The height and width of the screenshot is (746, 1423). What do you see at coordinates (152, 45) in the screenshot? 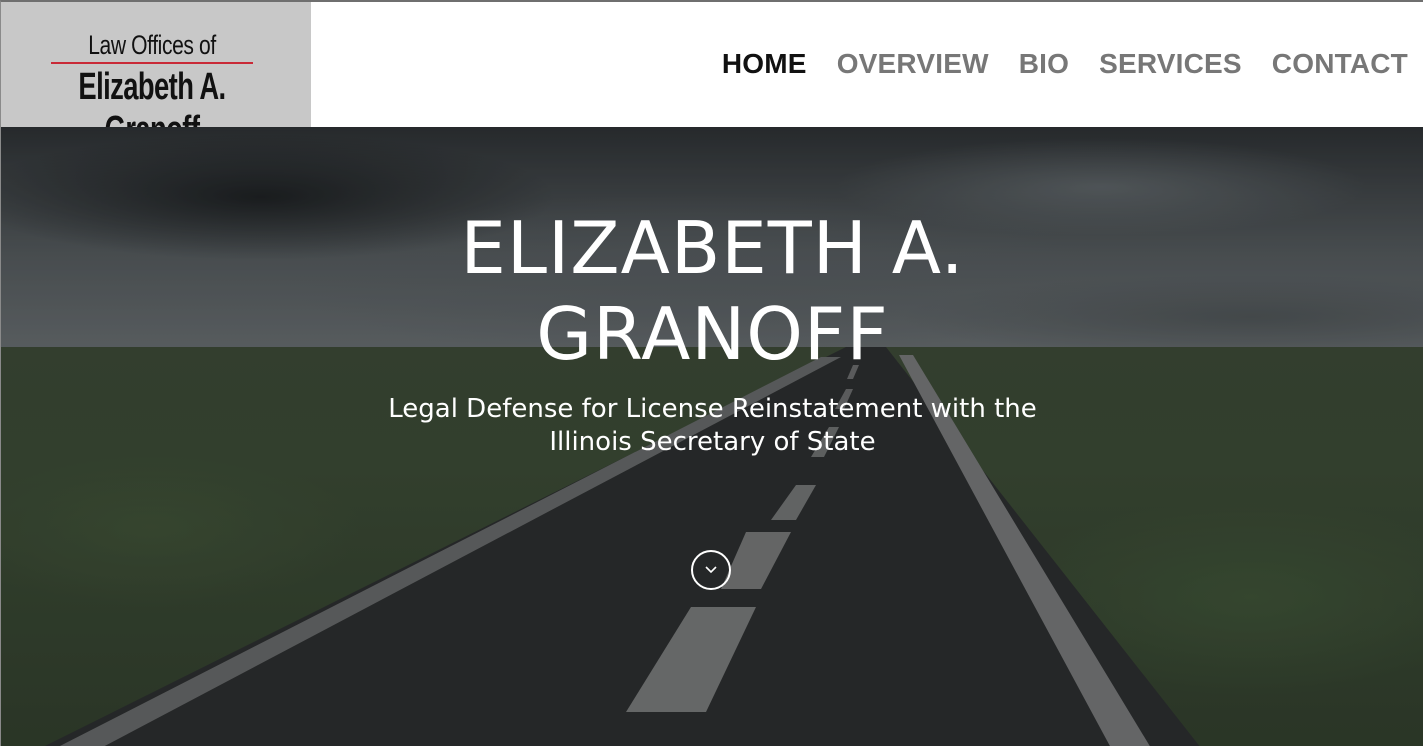
I see `logo-line-law-offices: Law Offices of` at bounding box center [152, 45].